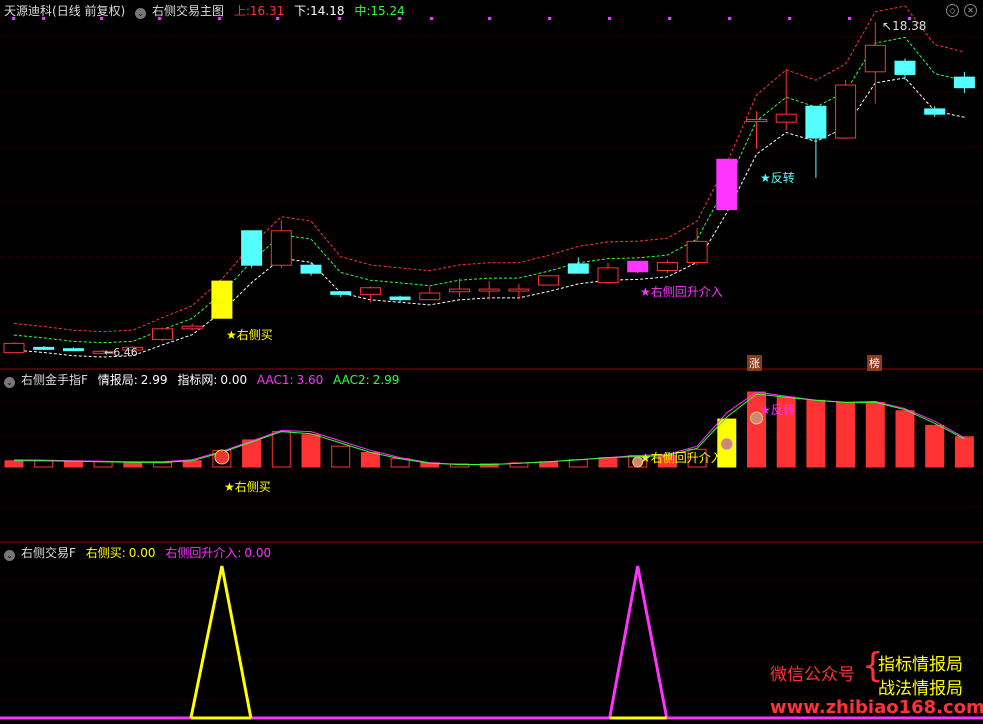  What do you see at coordinates (681, 292) in the screenshot?
I see `main-pullback-signal: ★右侧回升介入` at bounding box center [681, 292].